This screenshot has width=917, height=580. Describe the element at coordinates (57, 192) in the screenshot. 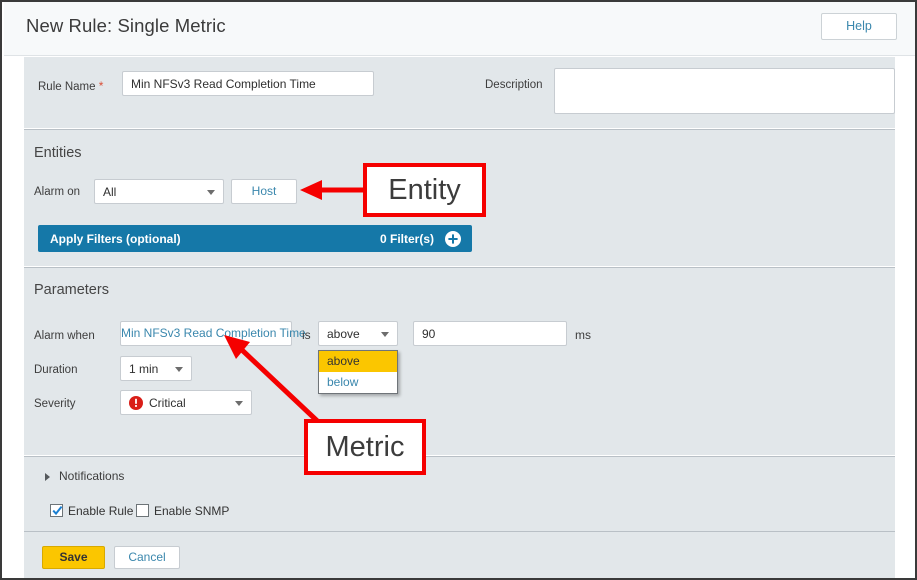

I see `alarm-on-label: Alarm on` at that location.